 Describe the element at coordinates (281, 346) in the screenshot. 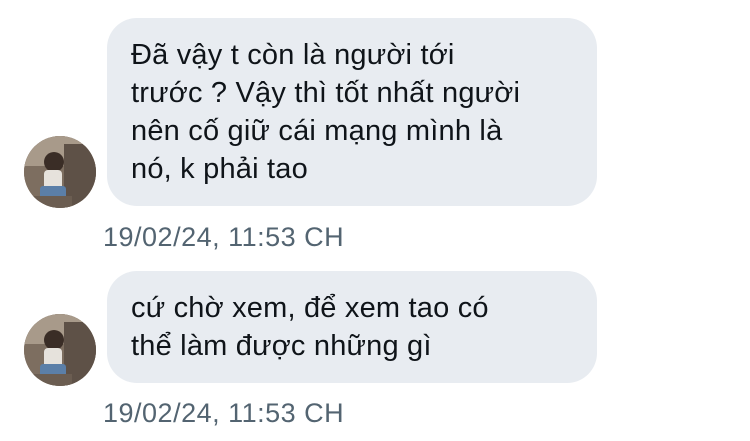

I see `message-text-line: thể làm được những gì` at that location.